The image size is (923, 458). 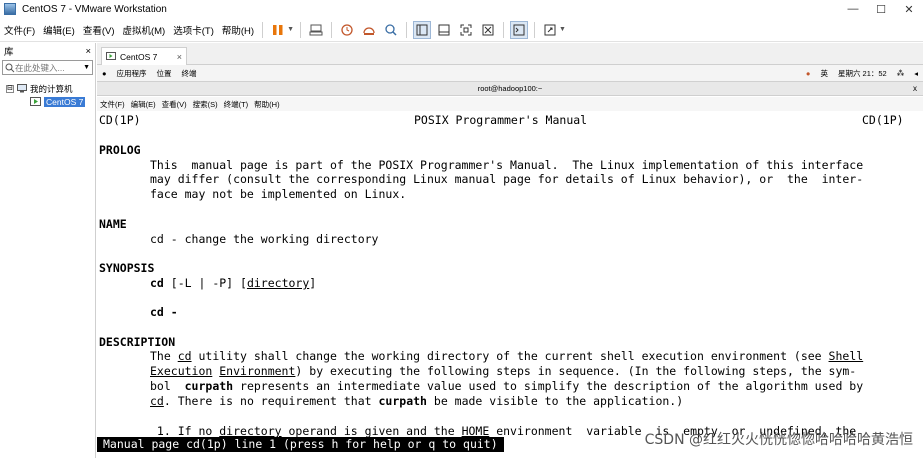 What do you see at coordinates (444, 30) in the screenshot?
I see `thumbnail-bar-icon` at bounding box center [444, 30].